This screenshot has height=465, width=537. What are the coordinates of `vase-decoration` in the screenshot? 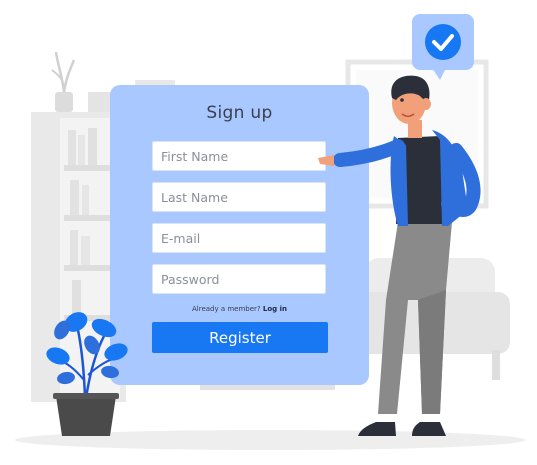 It's located at (63, 81).